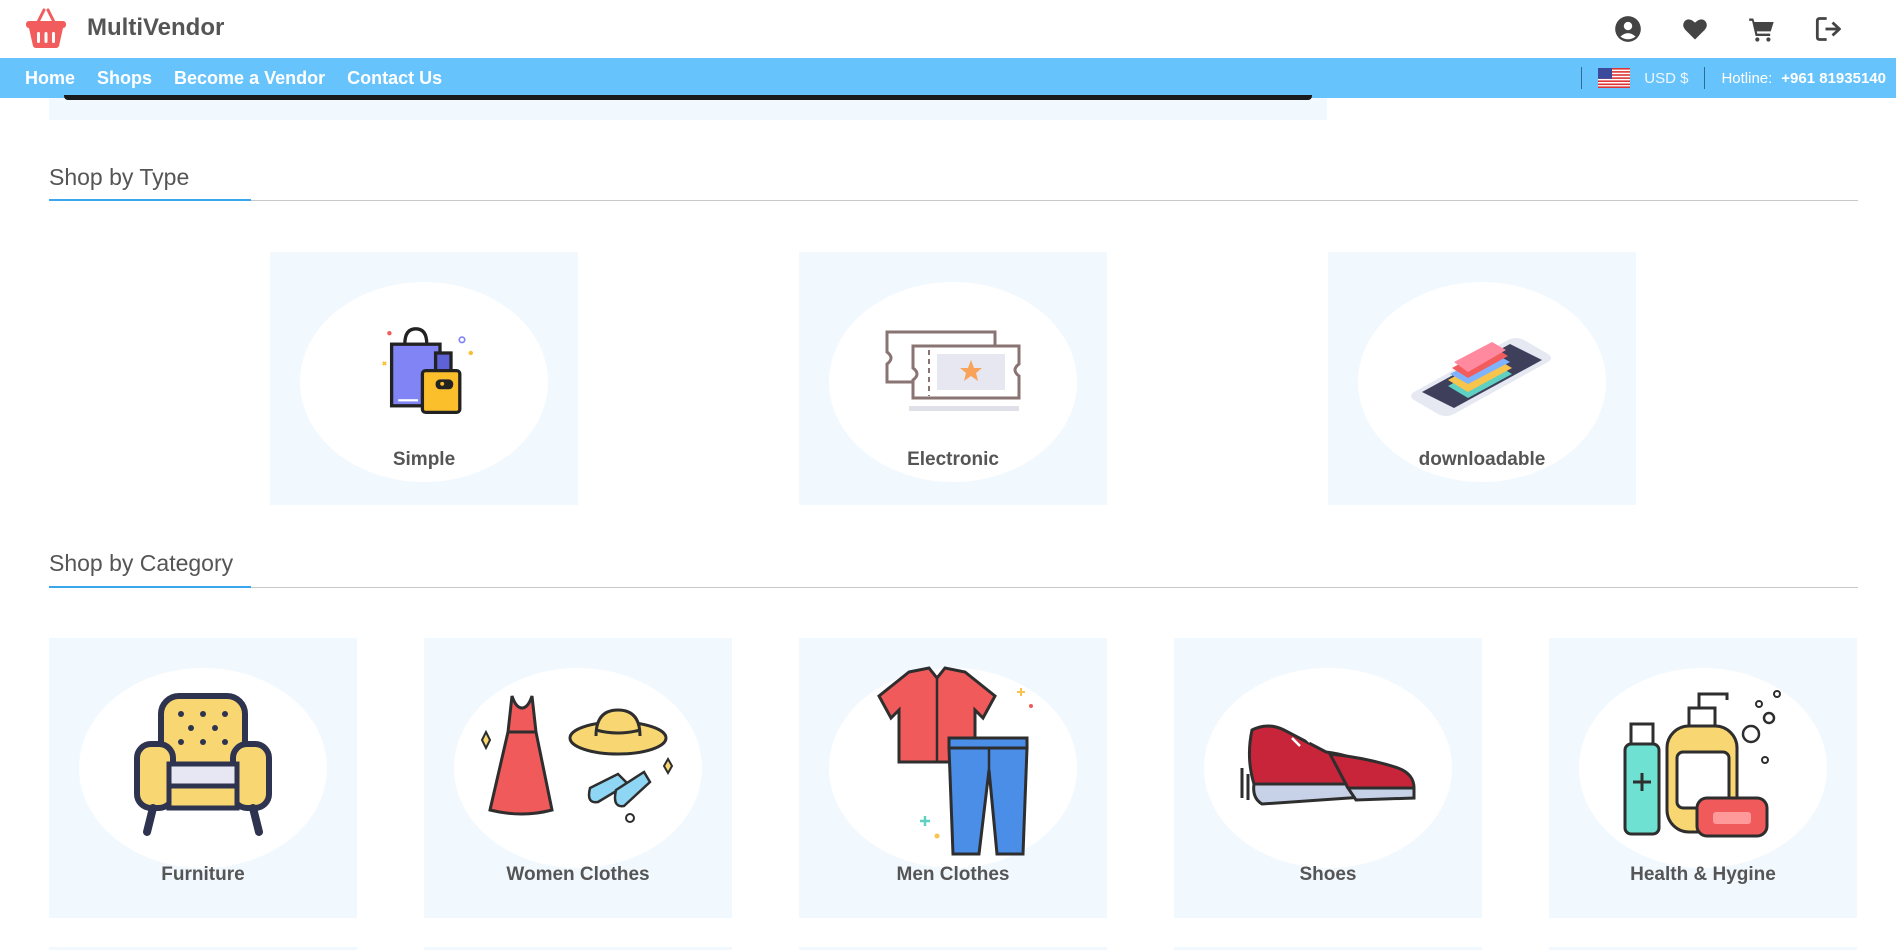  Describe the element at coordinates (203, 874) in the screenshot. I see `card-label: Furniture` at that location.